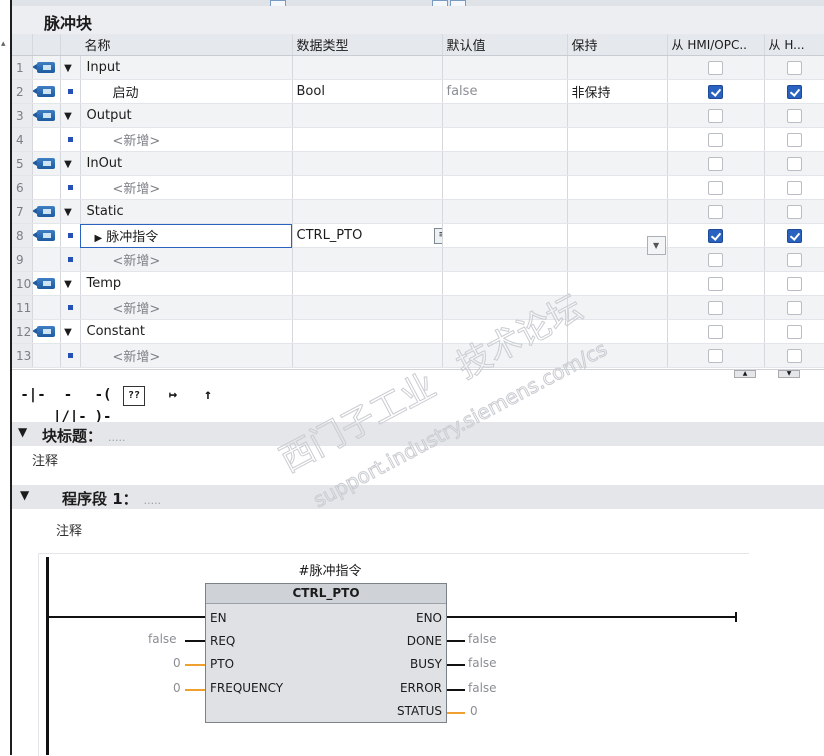 The width and height of the screenshot is (824, 756). What do you see at coordinates (617, 91) in the screenshot?
I see `retain-cell: 非保持` at bounding box center [617, 91].